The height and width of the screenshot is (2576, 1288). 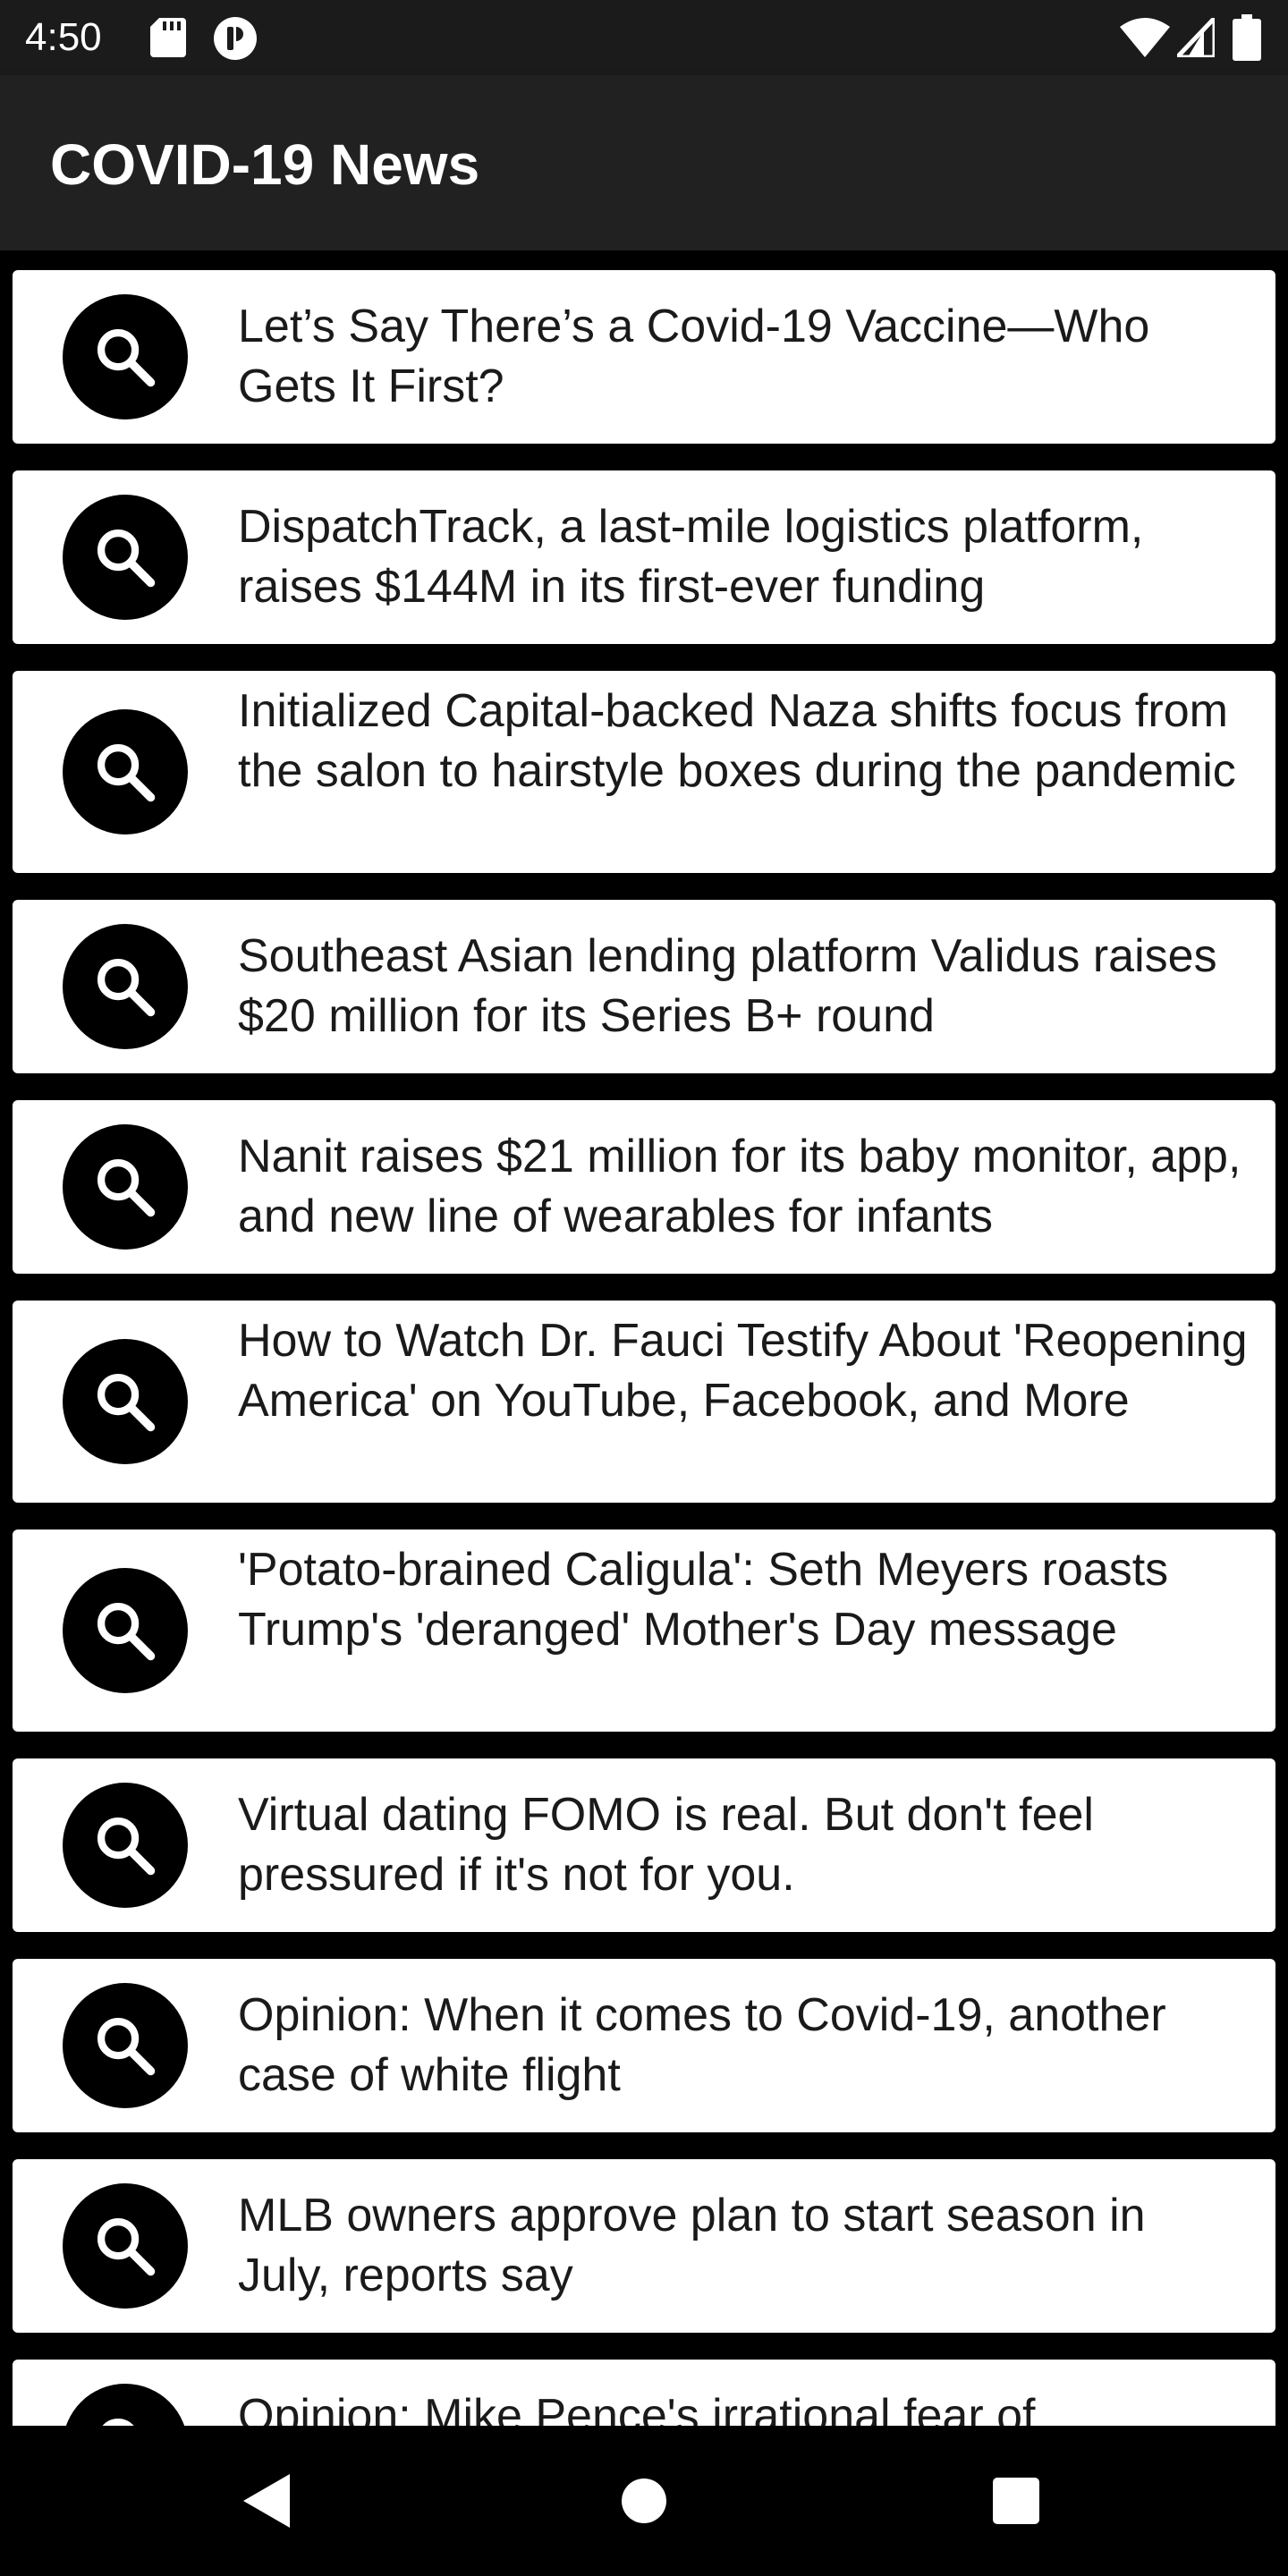 I want to click on wifi-icon, so click(x=1145, y=37).